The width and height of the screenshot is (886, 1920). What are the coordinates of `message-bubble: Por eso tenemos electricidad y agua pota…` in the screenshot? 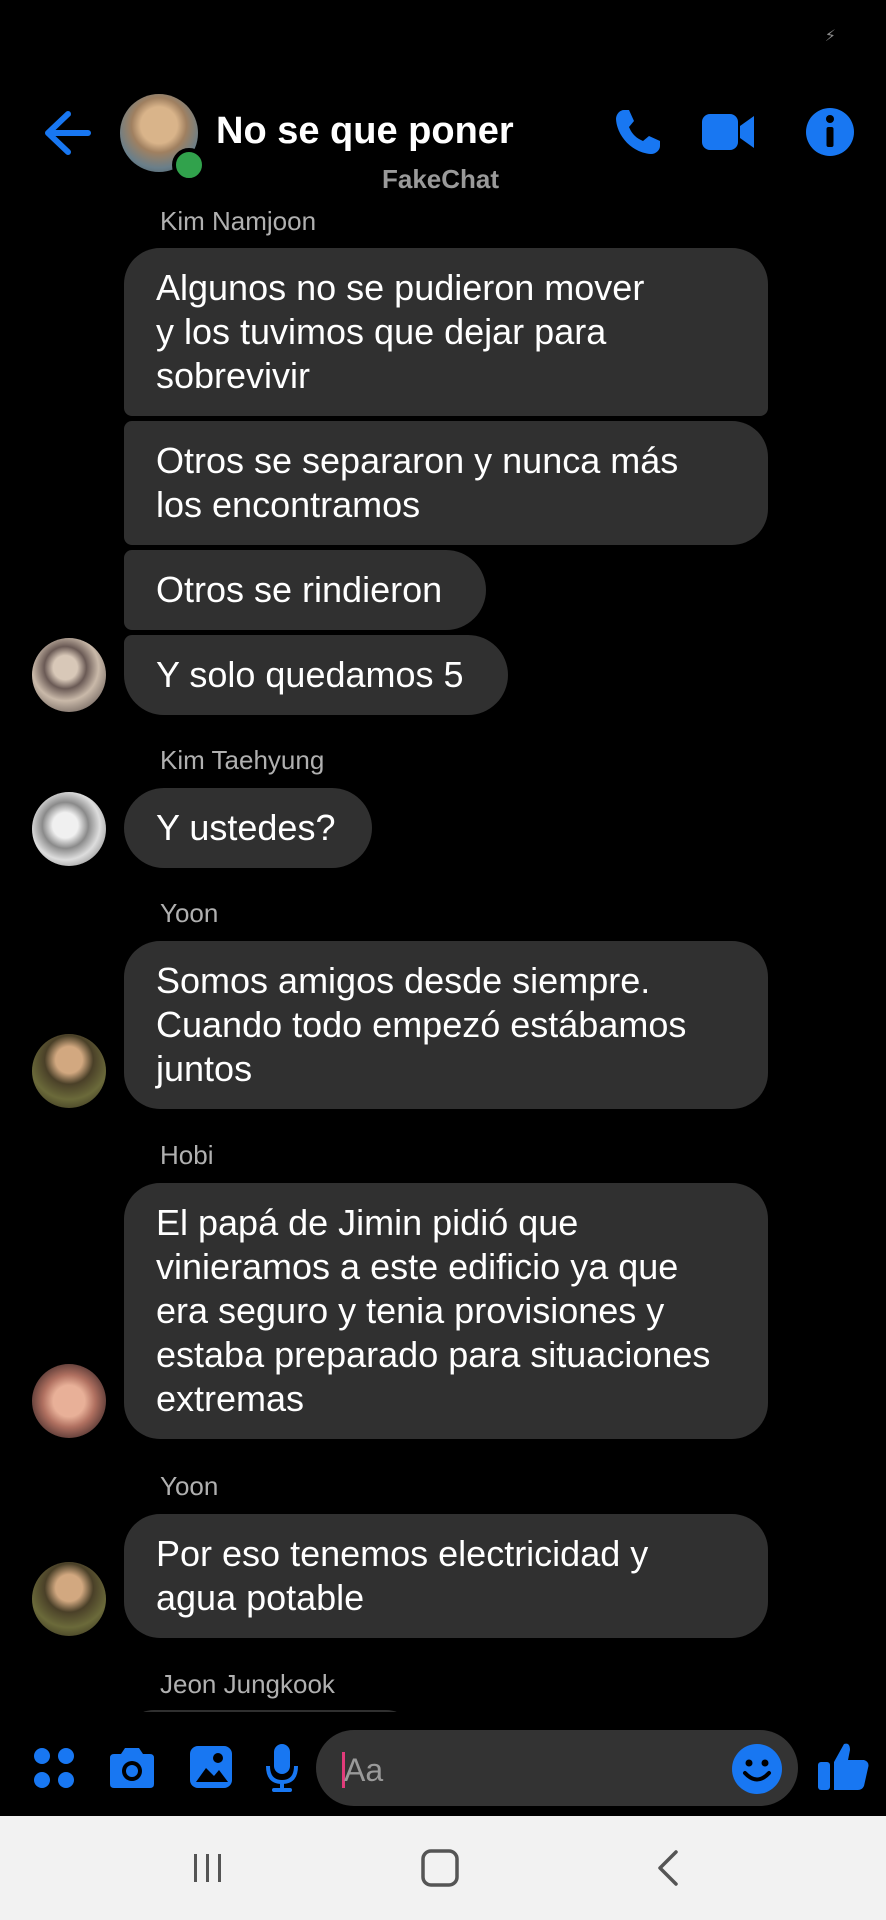 It's located at (446, 1576).